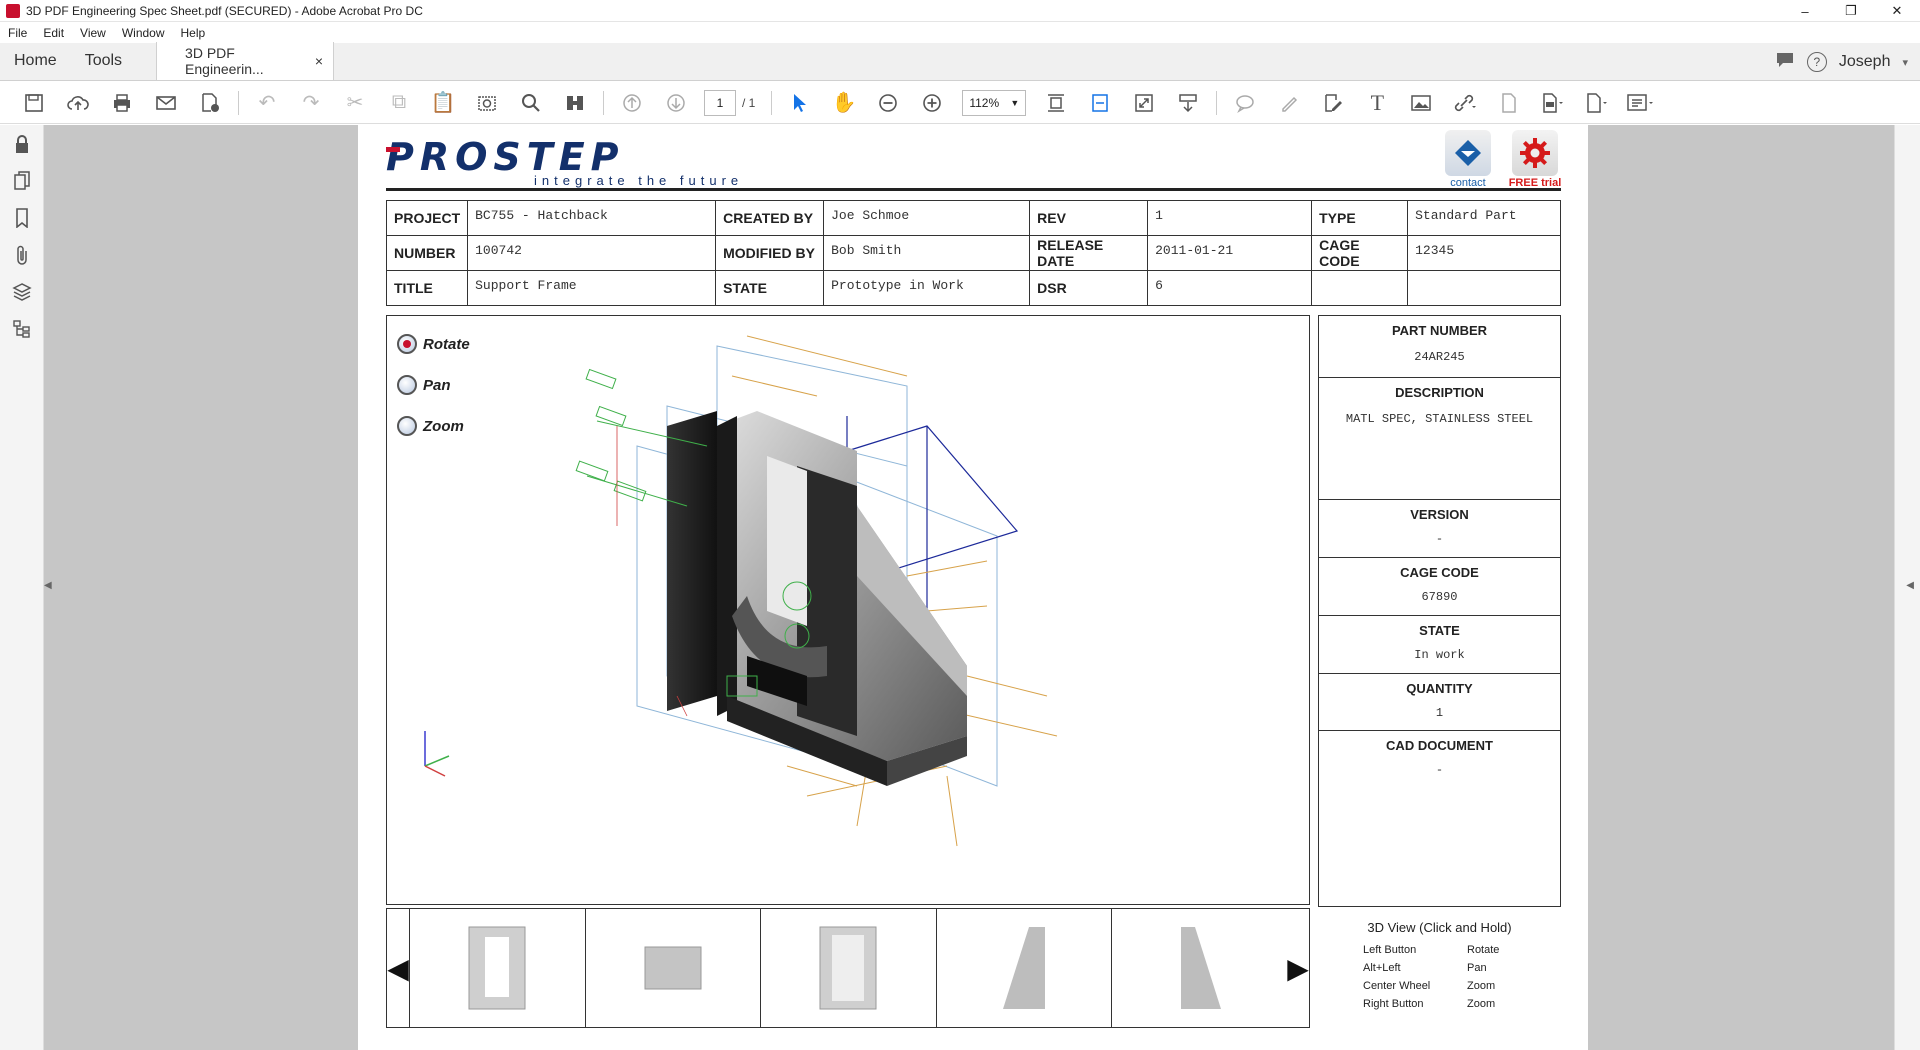  Describe the element at coordinates (245, 61) in the screenshot. I see `tab-document: 3D PDF Engineerin... ×` at that location.